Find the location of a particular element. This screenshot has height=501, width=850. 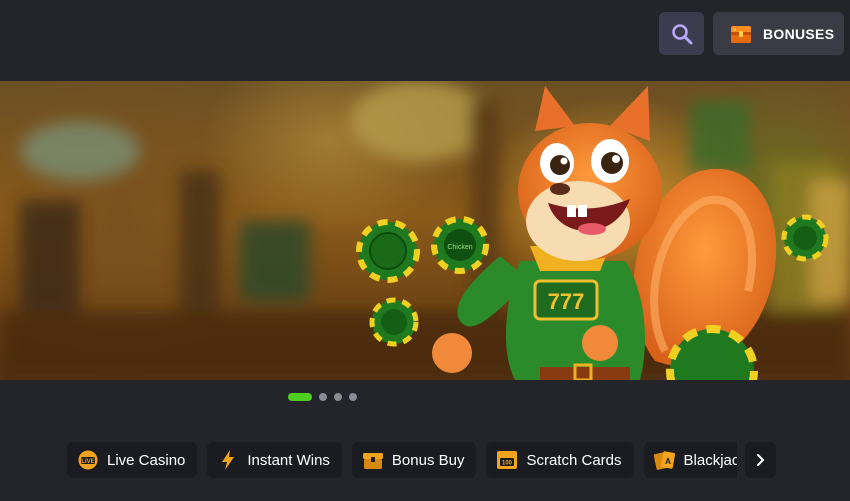

slot-777-text: 777 is located at coordinates (566, 301).